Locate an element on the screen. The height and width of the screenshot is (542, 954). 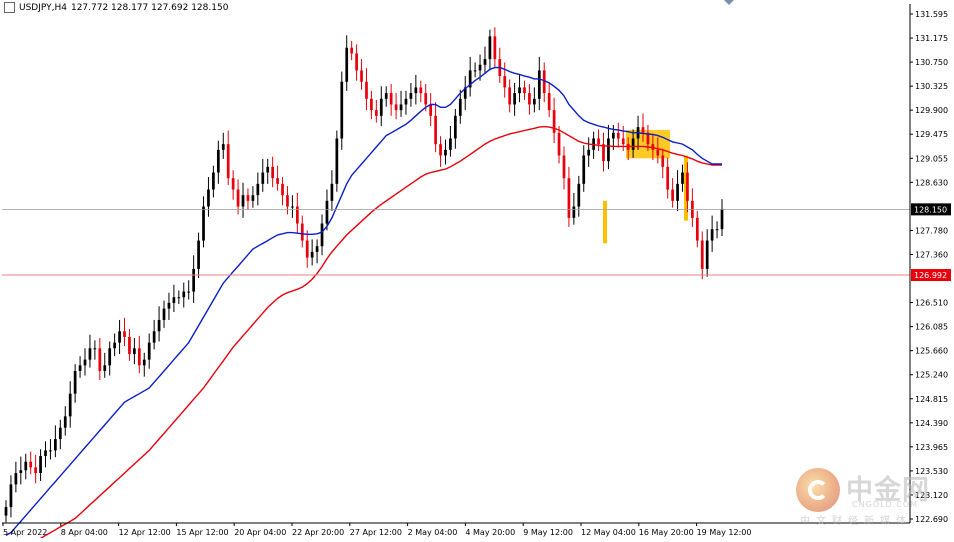
x-tick-label: 12 Apr 12:00 is located at coordinates (145, 532).